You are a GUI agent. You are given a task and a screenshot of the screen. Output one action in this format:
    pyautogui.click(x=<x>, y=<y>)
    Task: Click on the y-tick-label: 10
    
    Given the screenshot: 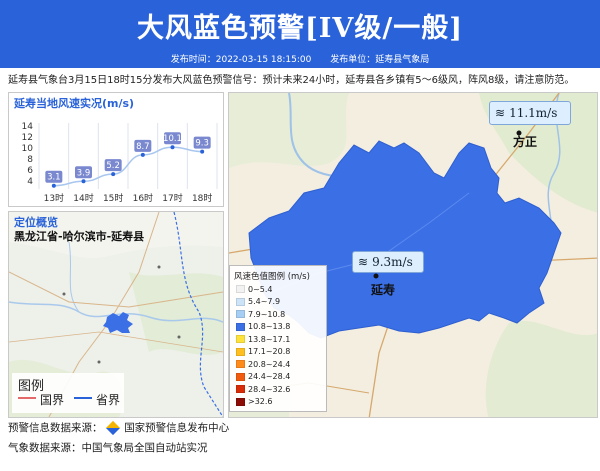 What is the action you would take?
    pyautogui.click(x=28, y=149)
    